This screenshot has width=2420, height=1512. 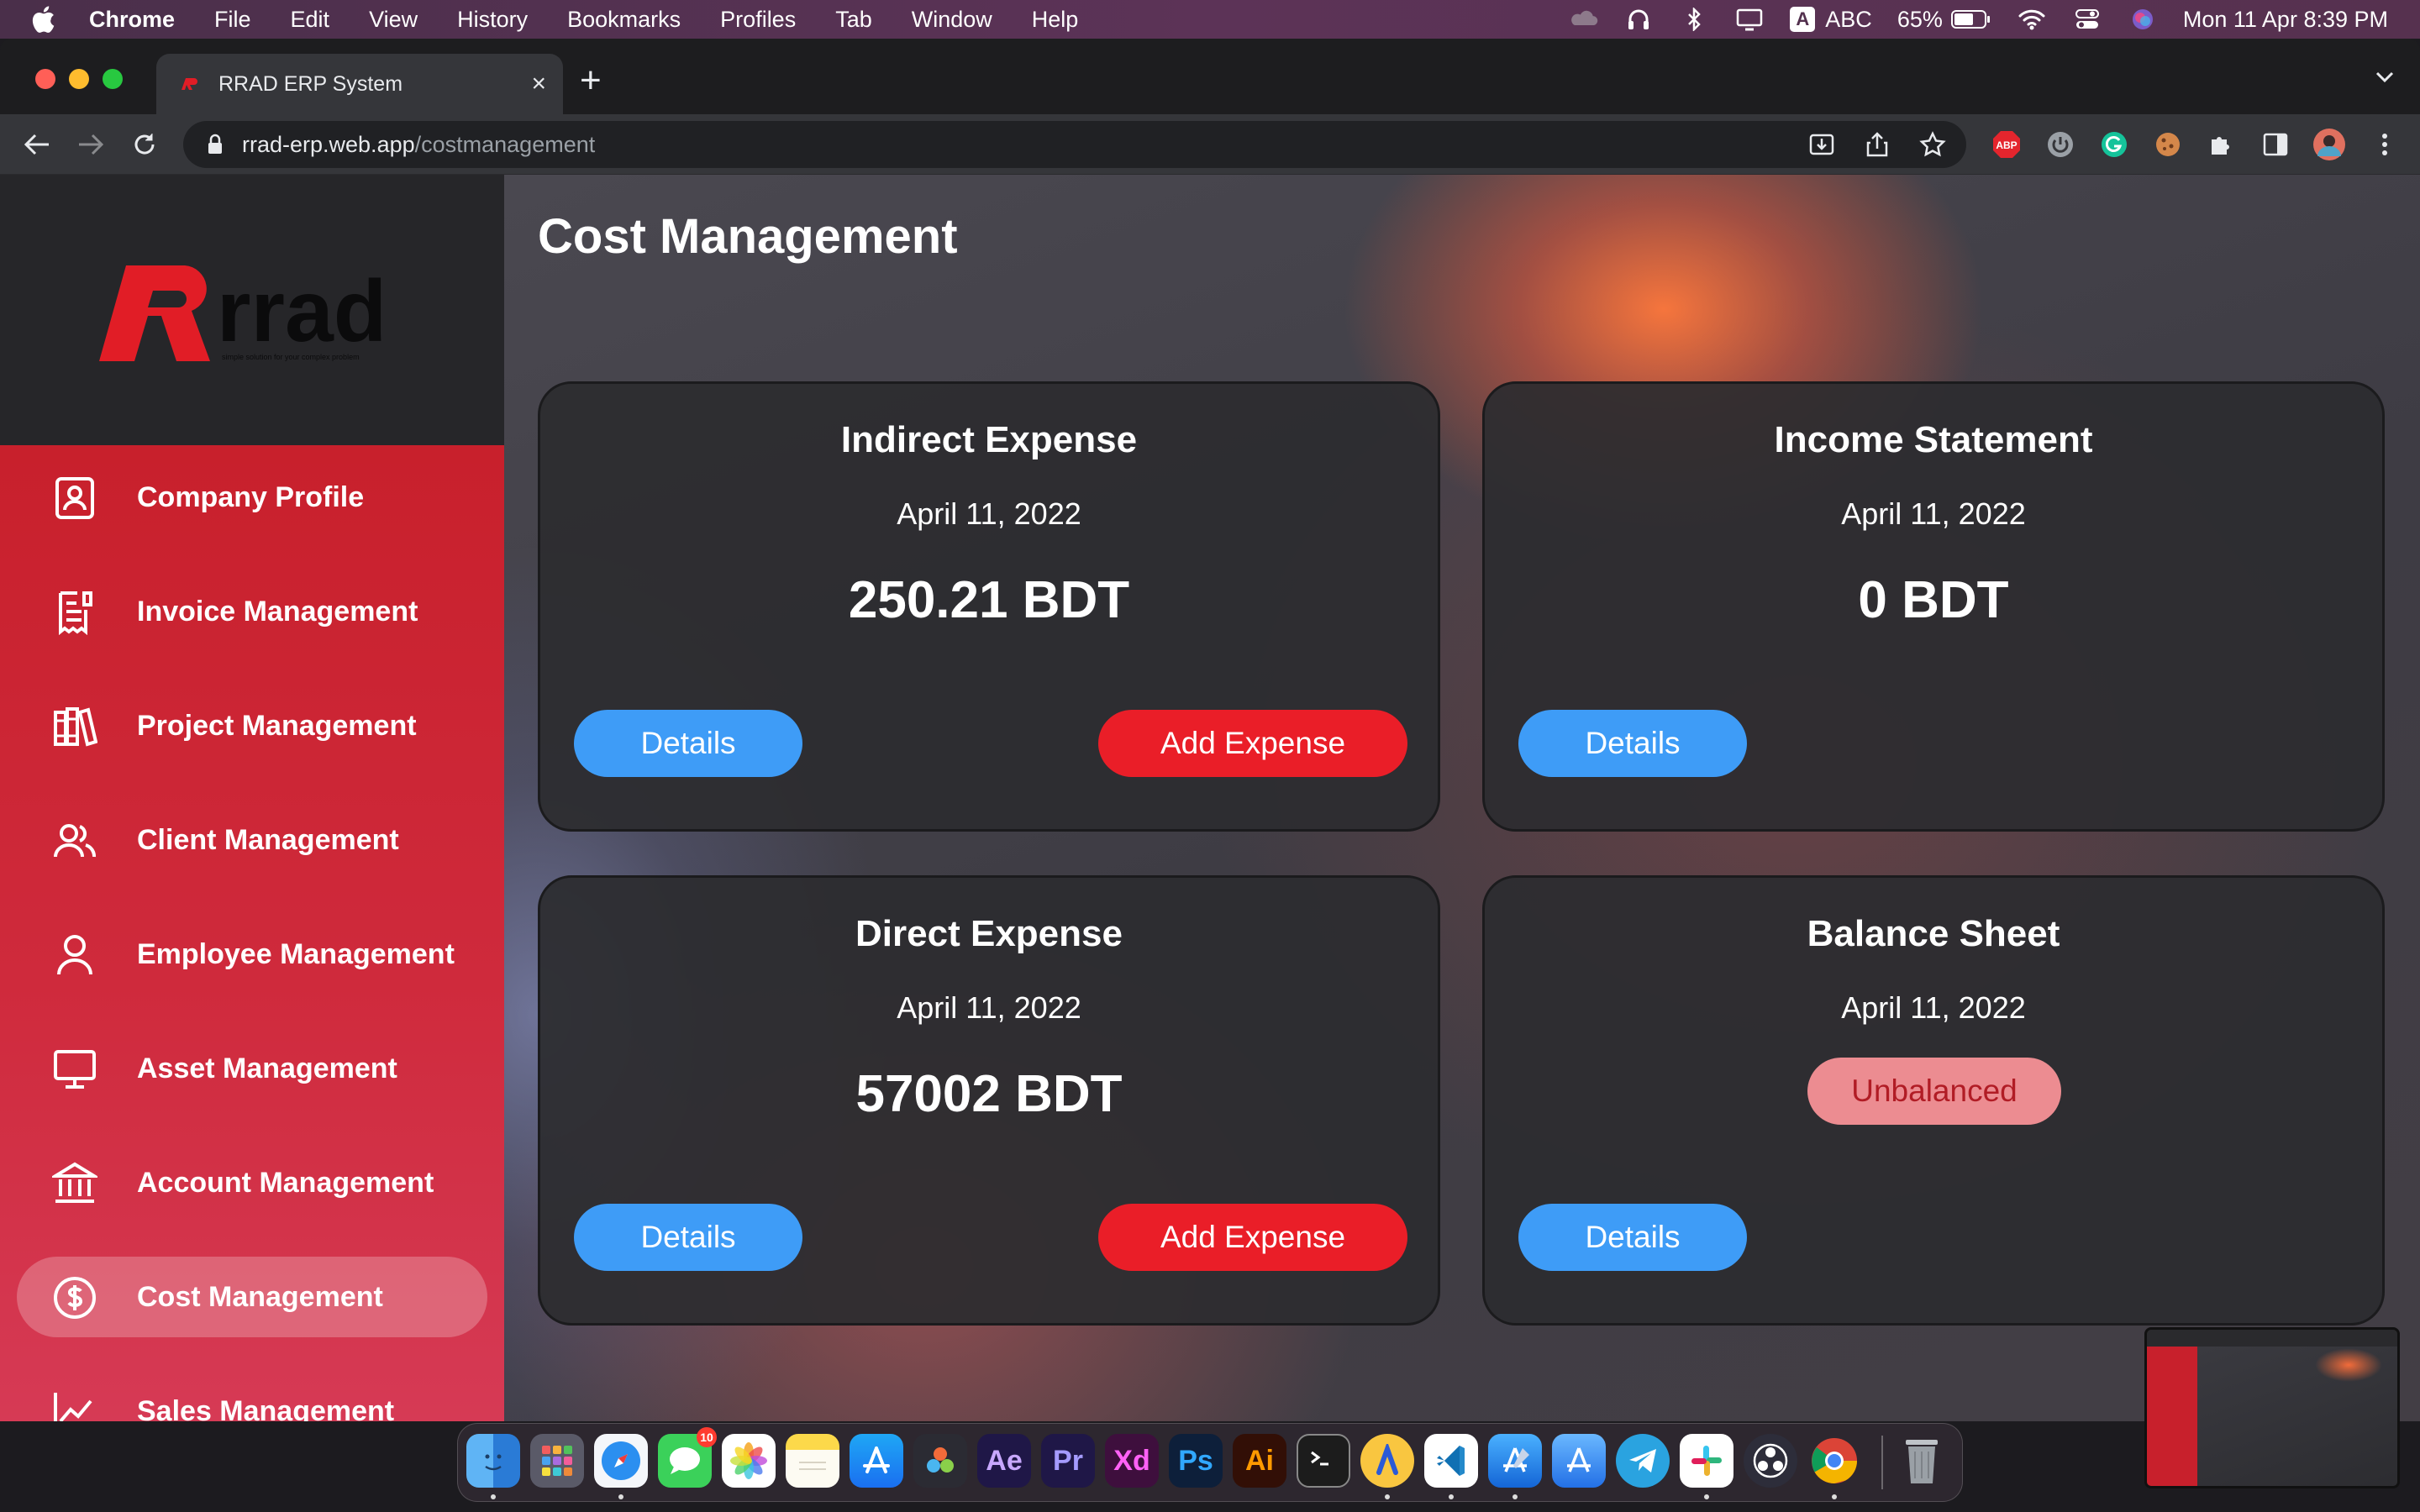 What do you see at coordinates (144, 144) in the screenshot?
I see `reload-icon` at bounding box center [144, 144].